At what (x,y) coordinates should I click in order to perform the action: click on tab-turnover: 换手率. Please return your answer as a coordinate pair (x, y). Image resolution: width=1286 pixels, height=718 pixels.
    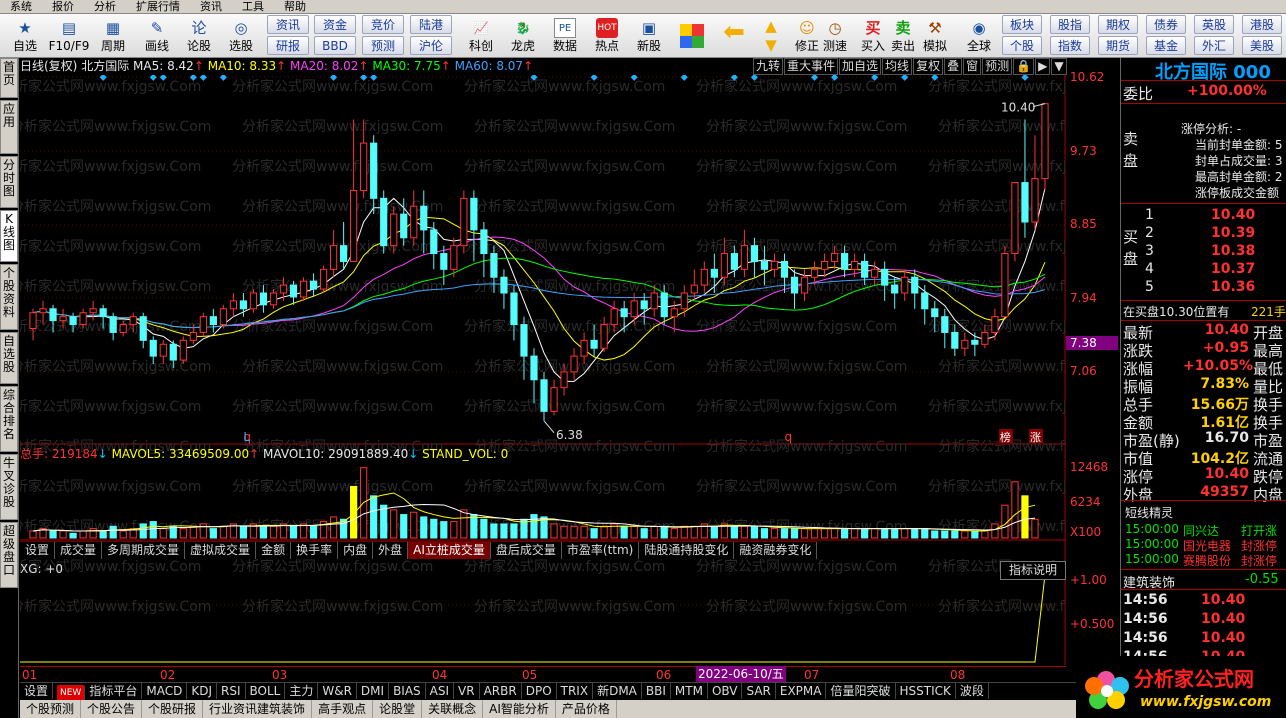
    Looking at the image, I should click on (315, 550).